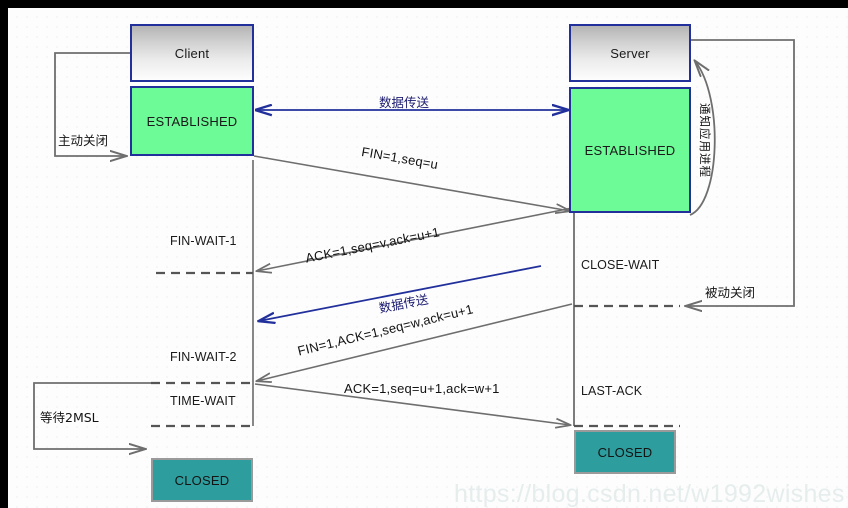  I want to click on client-established-box: ESTABLISHED, so click(192, 121).